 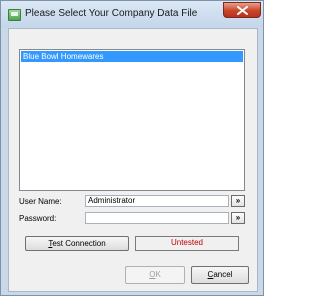 I want to click on cancel-button: Cancel, so click(x=220, y=275).